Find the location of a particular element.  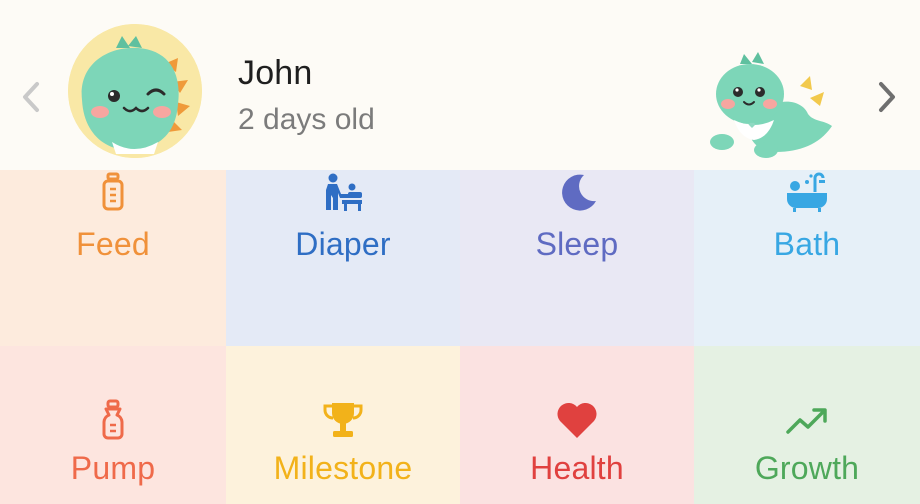

trend-up-icon is located at coordinates (807, 420).